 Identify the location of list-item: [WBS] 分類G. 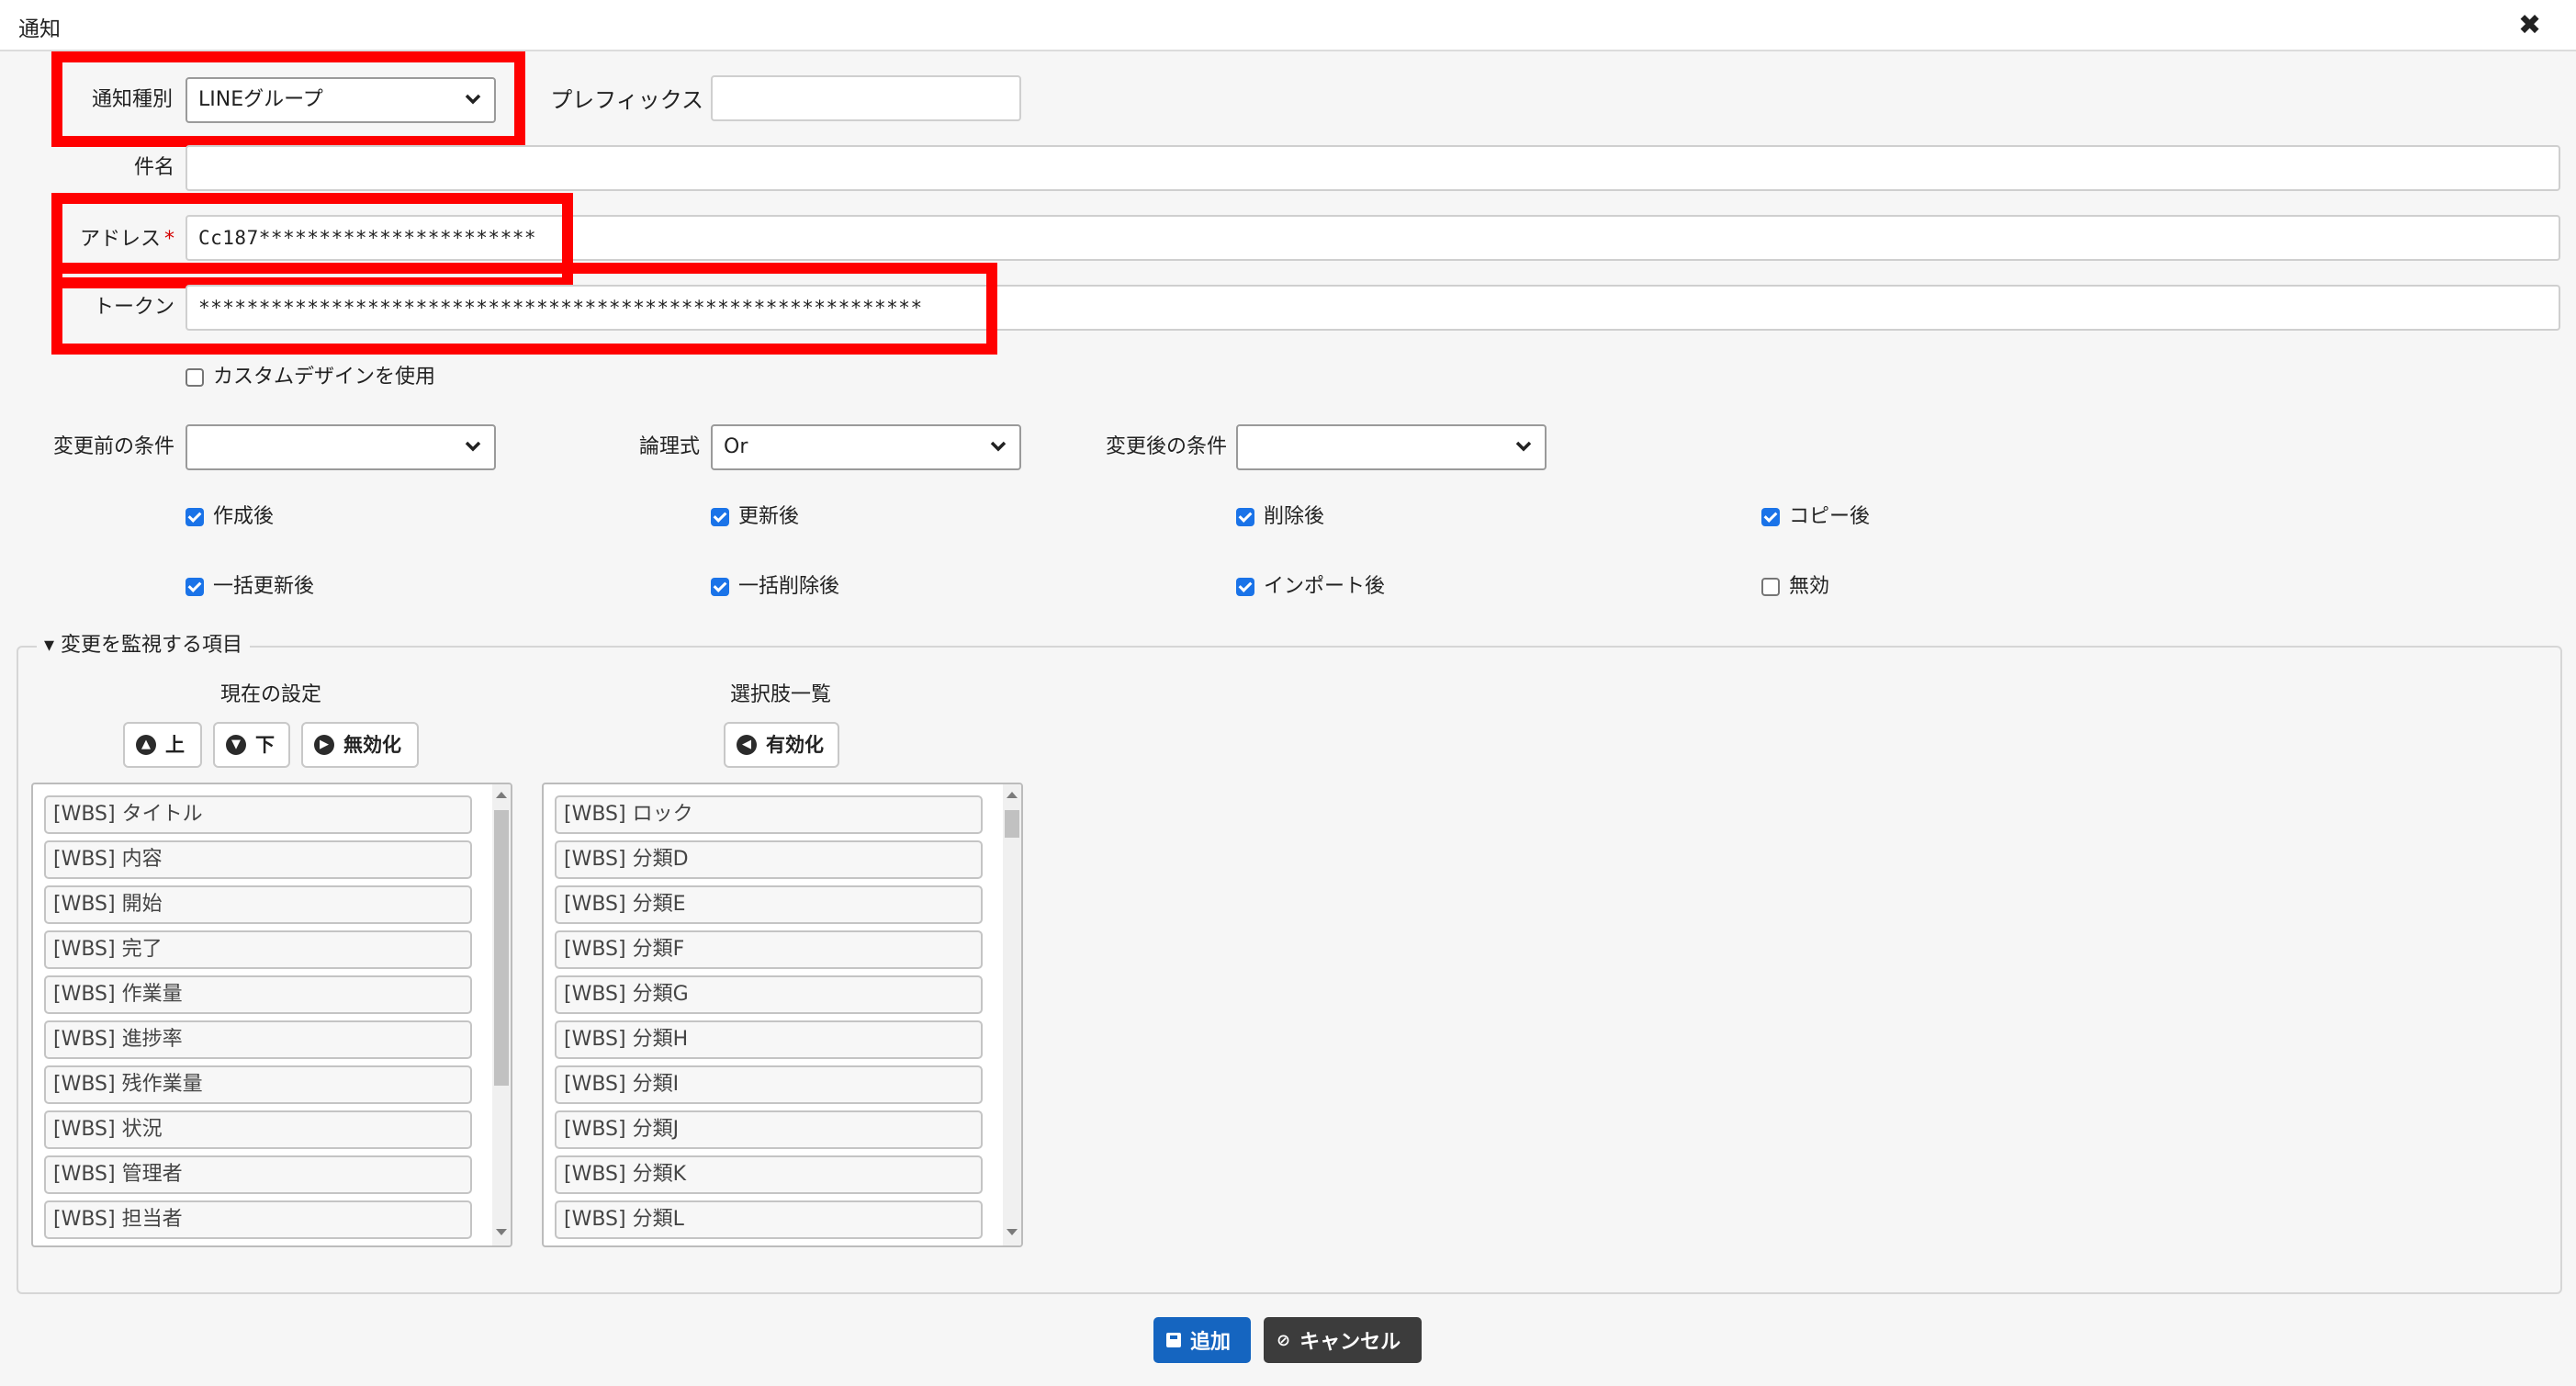
(769, 994).